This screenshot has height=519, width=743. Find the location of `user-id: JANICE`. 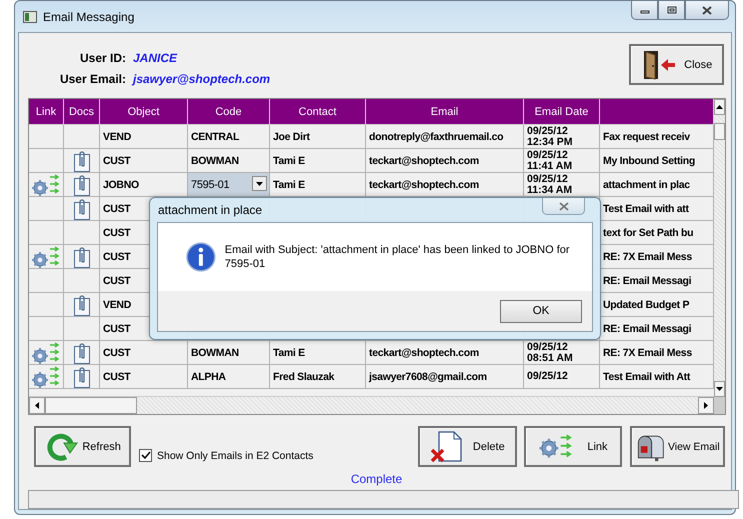

user-id: JANICE is located at coordinates (155, 58).